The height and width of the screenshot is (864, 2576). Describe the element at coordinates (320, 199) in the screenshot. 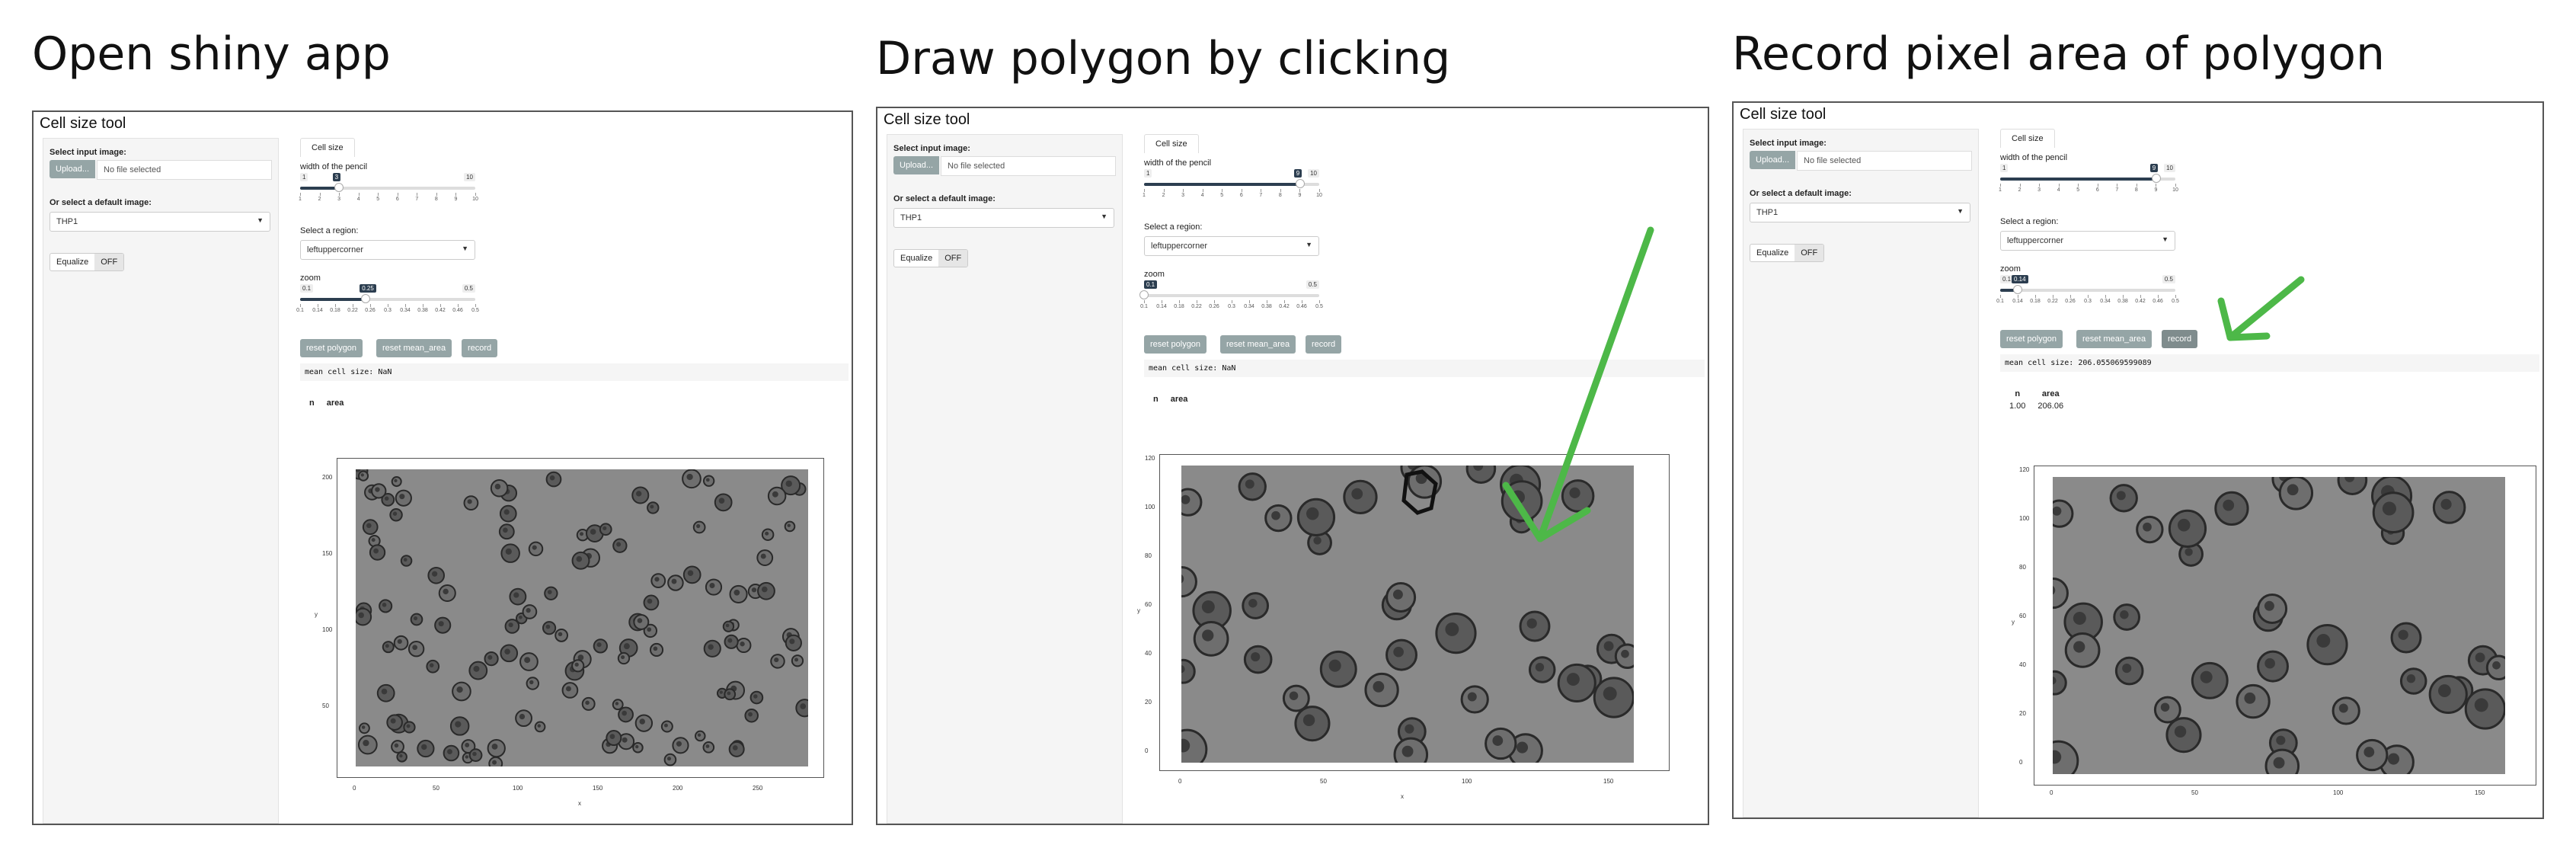

I see `slider-tick-label: 2` at that location.